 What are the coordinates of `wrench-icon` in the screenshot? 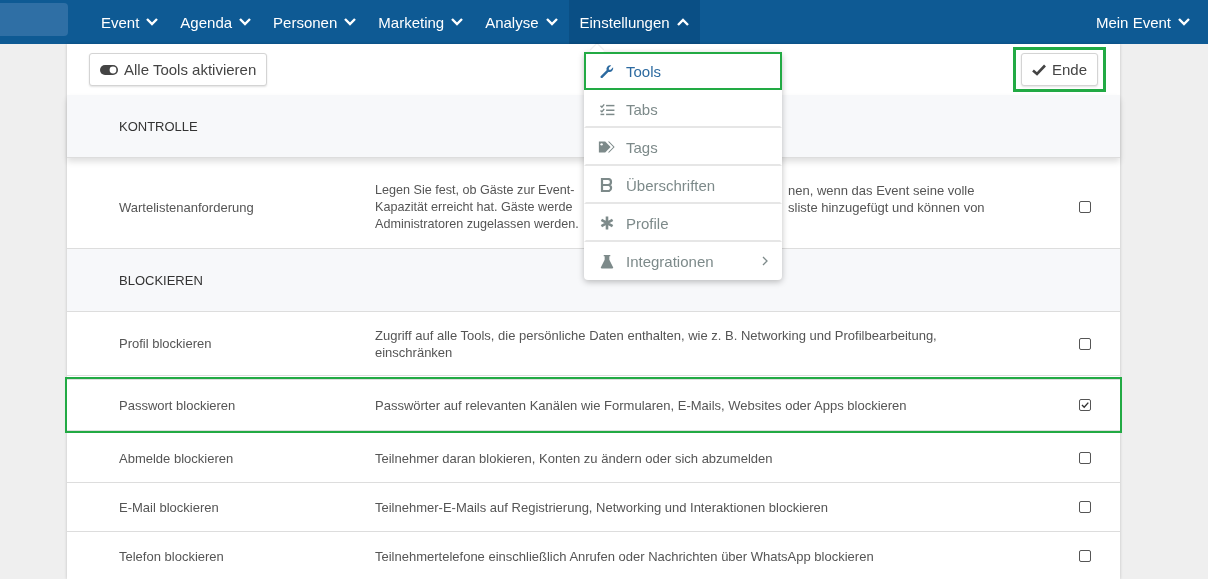 It's located at (607, 71).